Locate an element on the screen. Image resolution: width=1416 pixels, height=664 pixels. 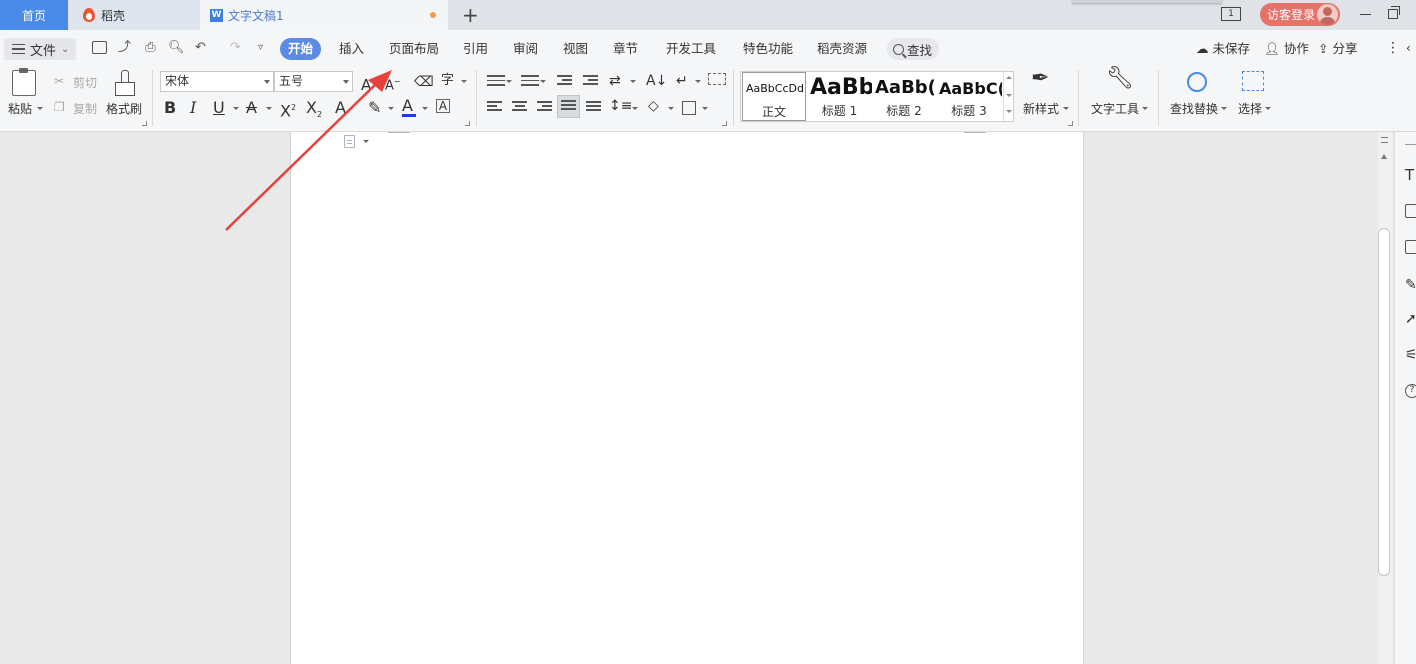
print-icon: ⎙ is located at coordinates (150, 47).